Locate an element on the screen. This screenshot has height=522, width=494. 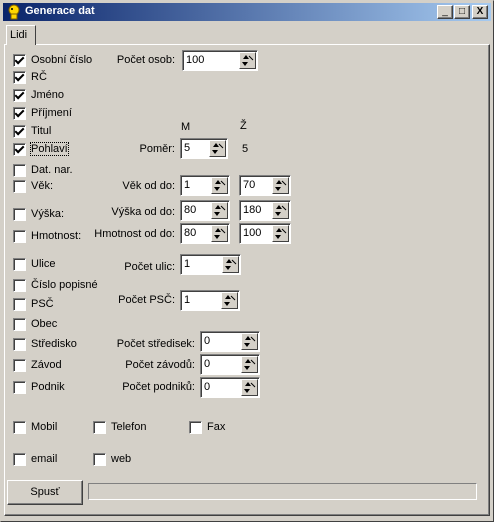
checkbox-titul is located at coordinates (19, 131).